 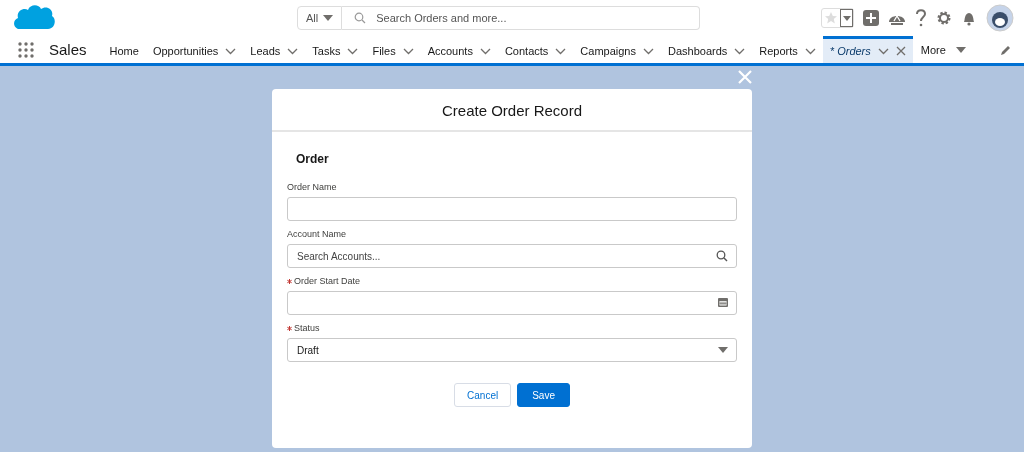 I want to click on nav-tab: Campaigns, so click(x=617, y=49).